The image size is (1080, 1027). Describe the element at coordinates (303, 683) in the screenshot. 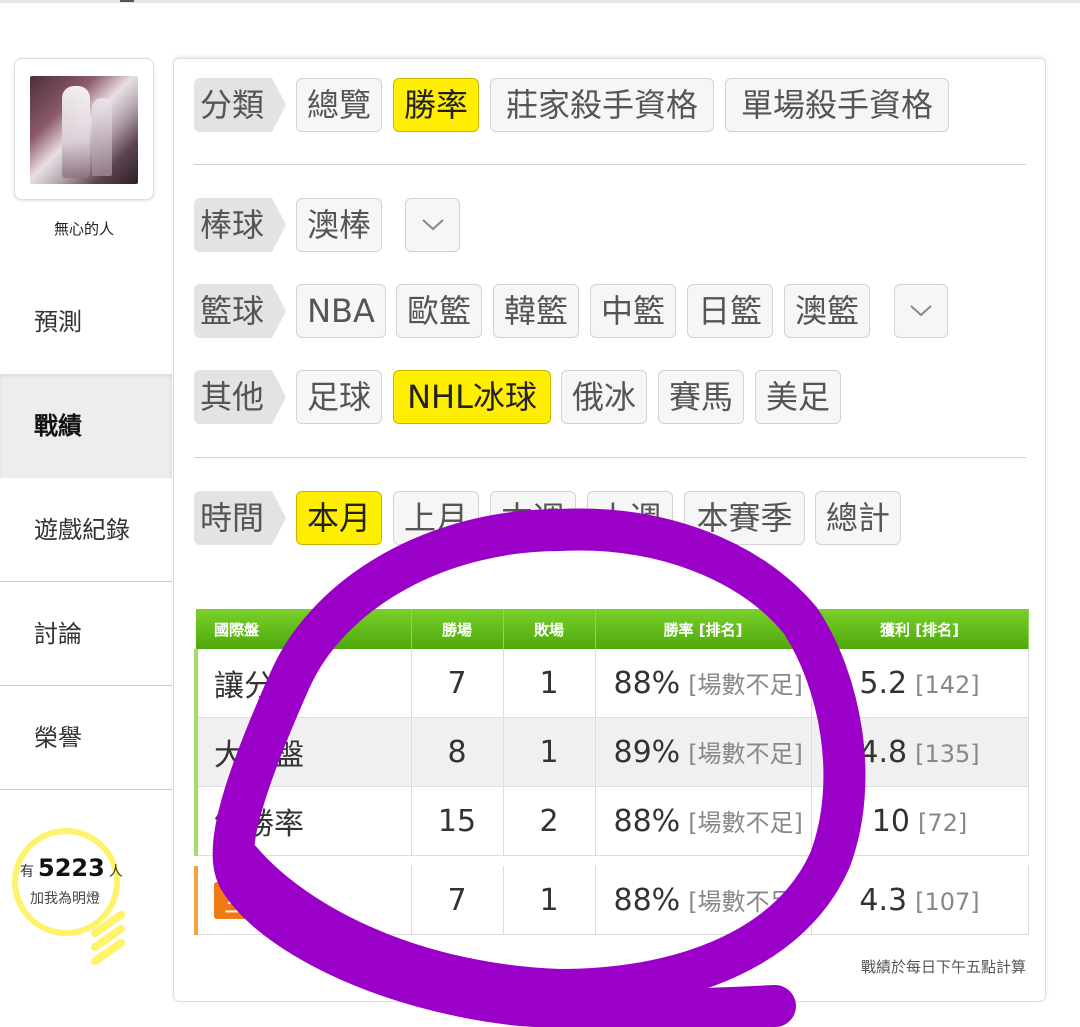

I see `row-name: 讓分` at that location.